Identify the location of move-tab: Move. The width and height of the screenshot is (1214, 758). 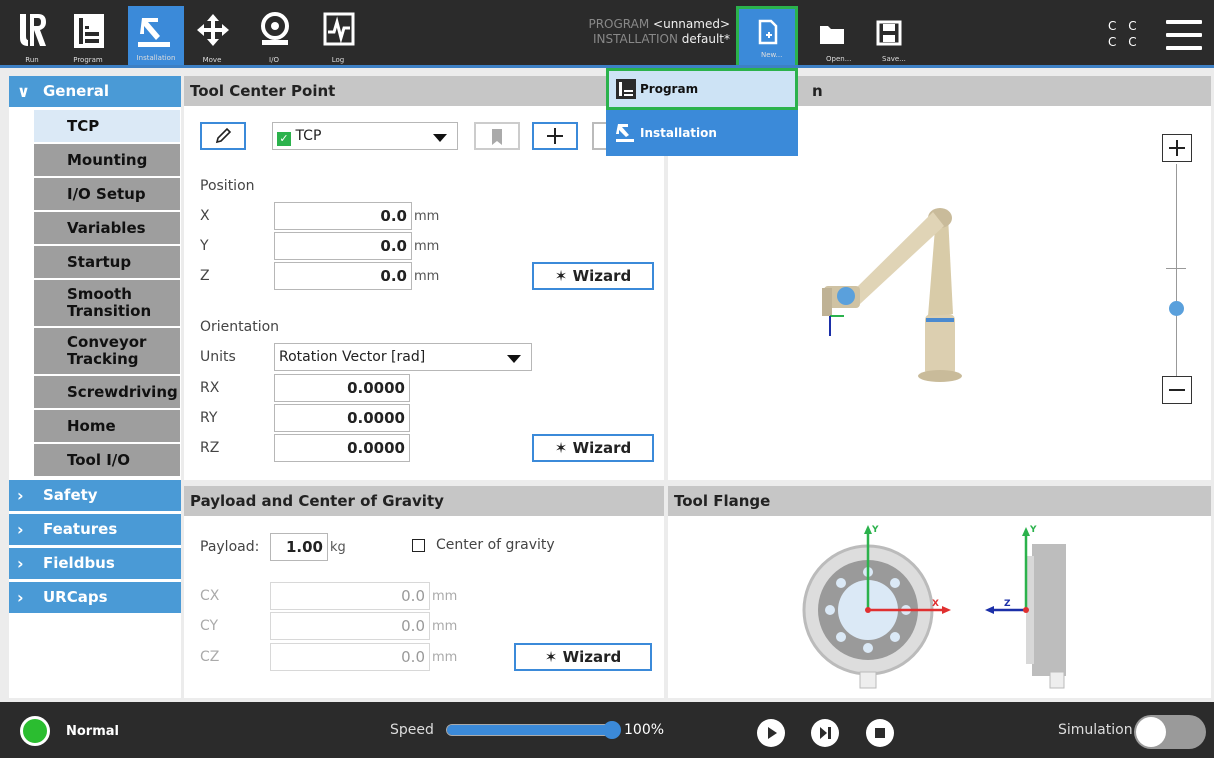
(212, 35).